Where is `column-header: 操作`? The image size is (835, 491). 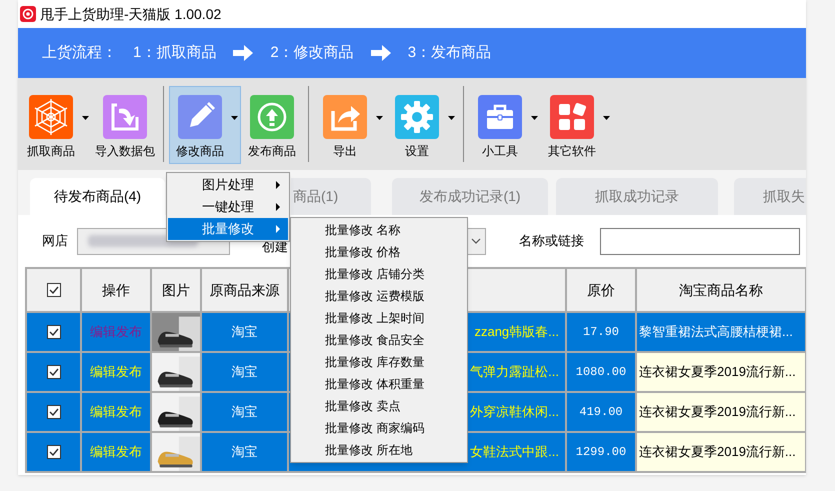 column-header: 操作 is located at coordinates (116, 290).